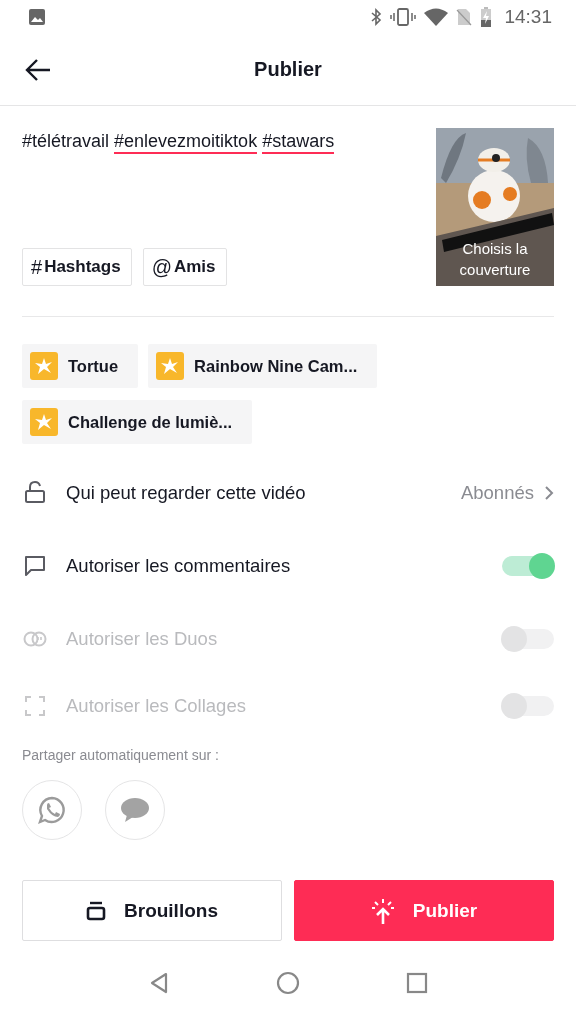  What do you see at coordinates (186, 492) in the screenshot?
I see `setting-label: Qui peut regarder cette vidéo` at bounding box center [186, 492].